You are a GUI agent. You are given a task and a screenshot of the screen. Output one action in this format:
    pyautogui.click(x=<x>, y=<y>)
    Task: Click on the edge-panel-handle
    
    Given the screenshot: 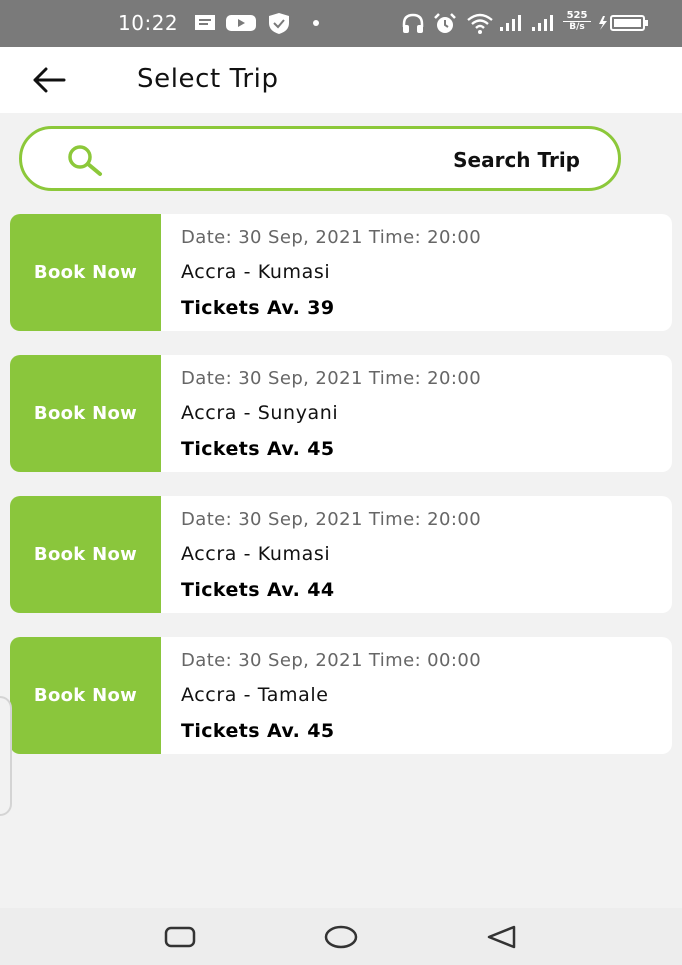 What is the action you would take?
    pyautogui.click(x=6, y=756)
    